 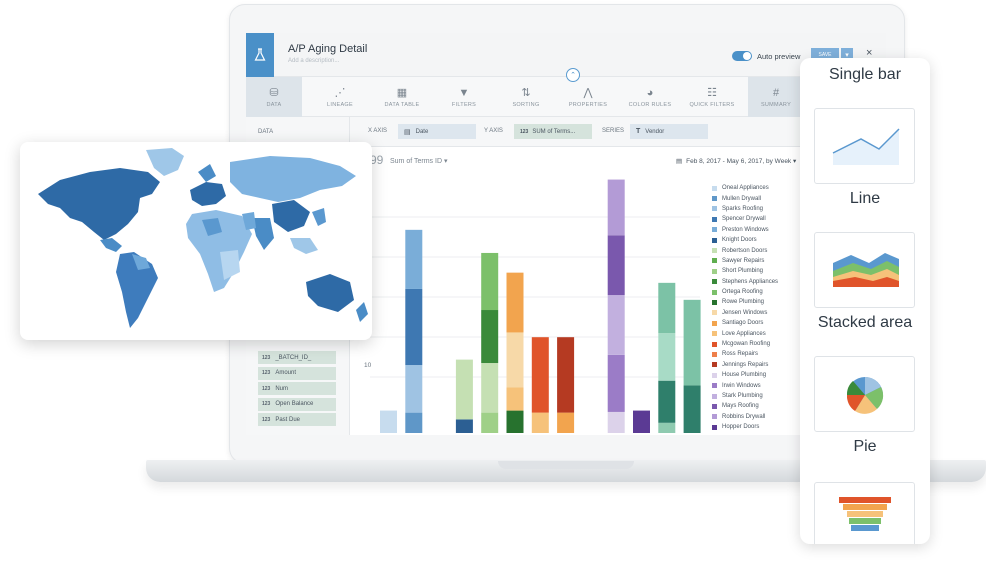 What do you see at coordinates (402, 97) in the screenshot?
I see `toolbar-data-table: ▦ DATA TABLE` at bounding box center [402, 97].